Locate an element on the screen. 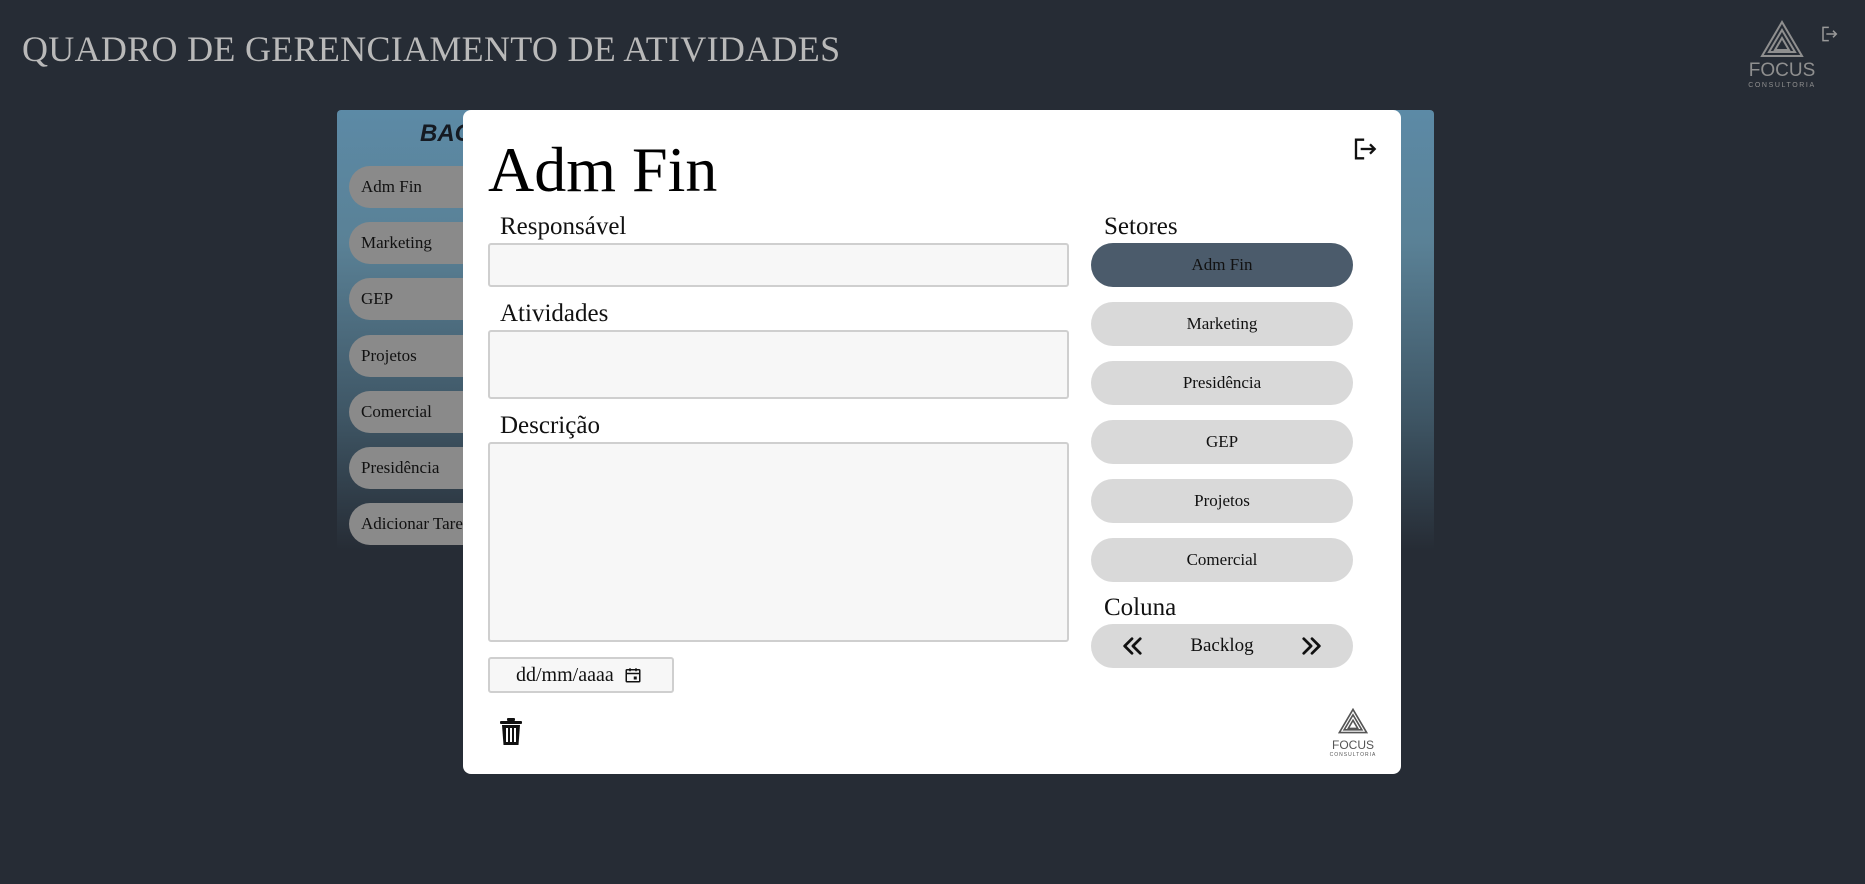  column-value: Backlog is located at coordinates (1222, 645).